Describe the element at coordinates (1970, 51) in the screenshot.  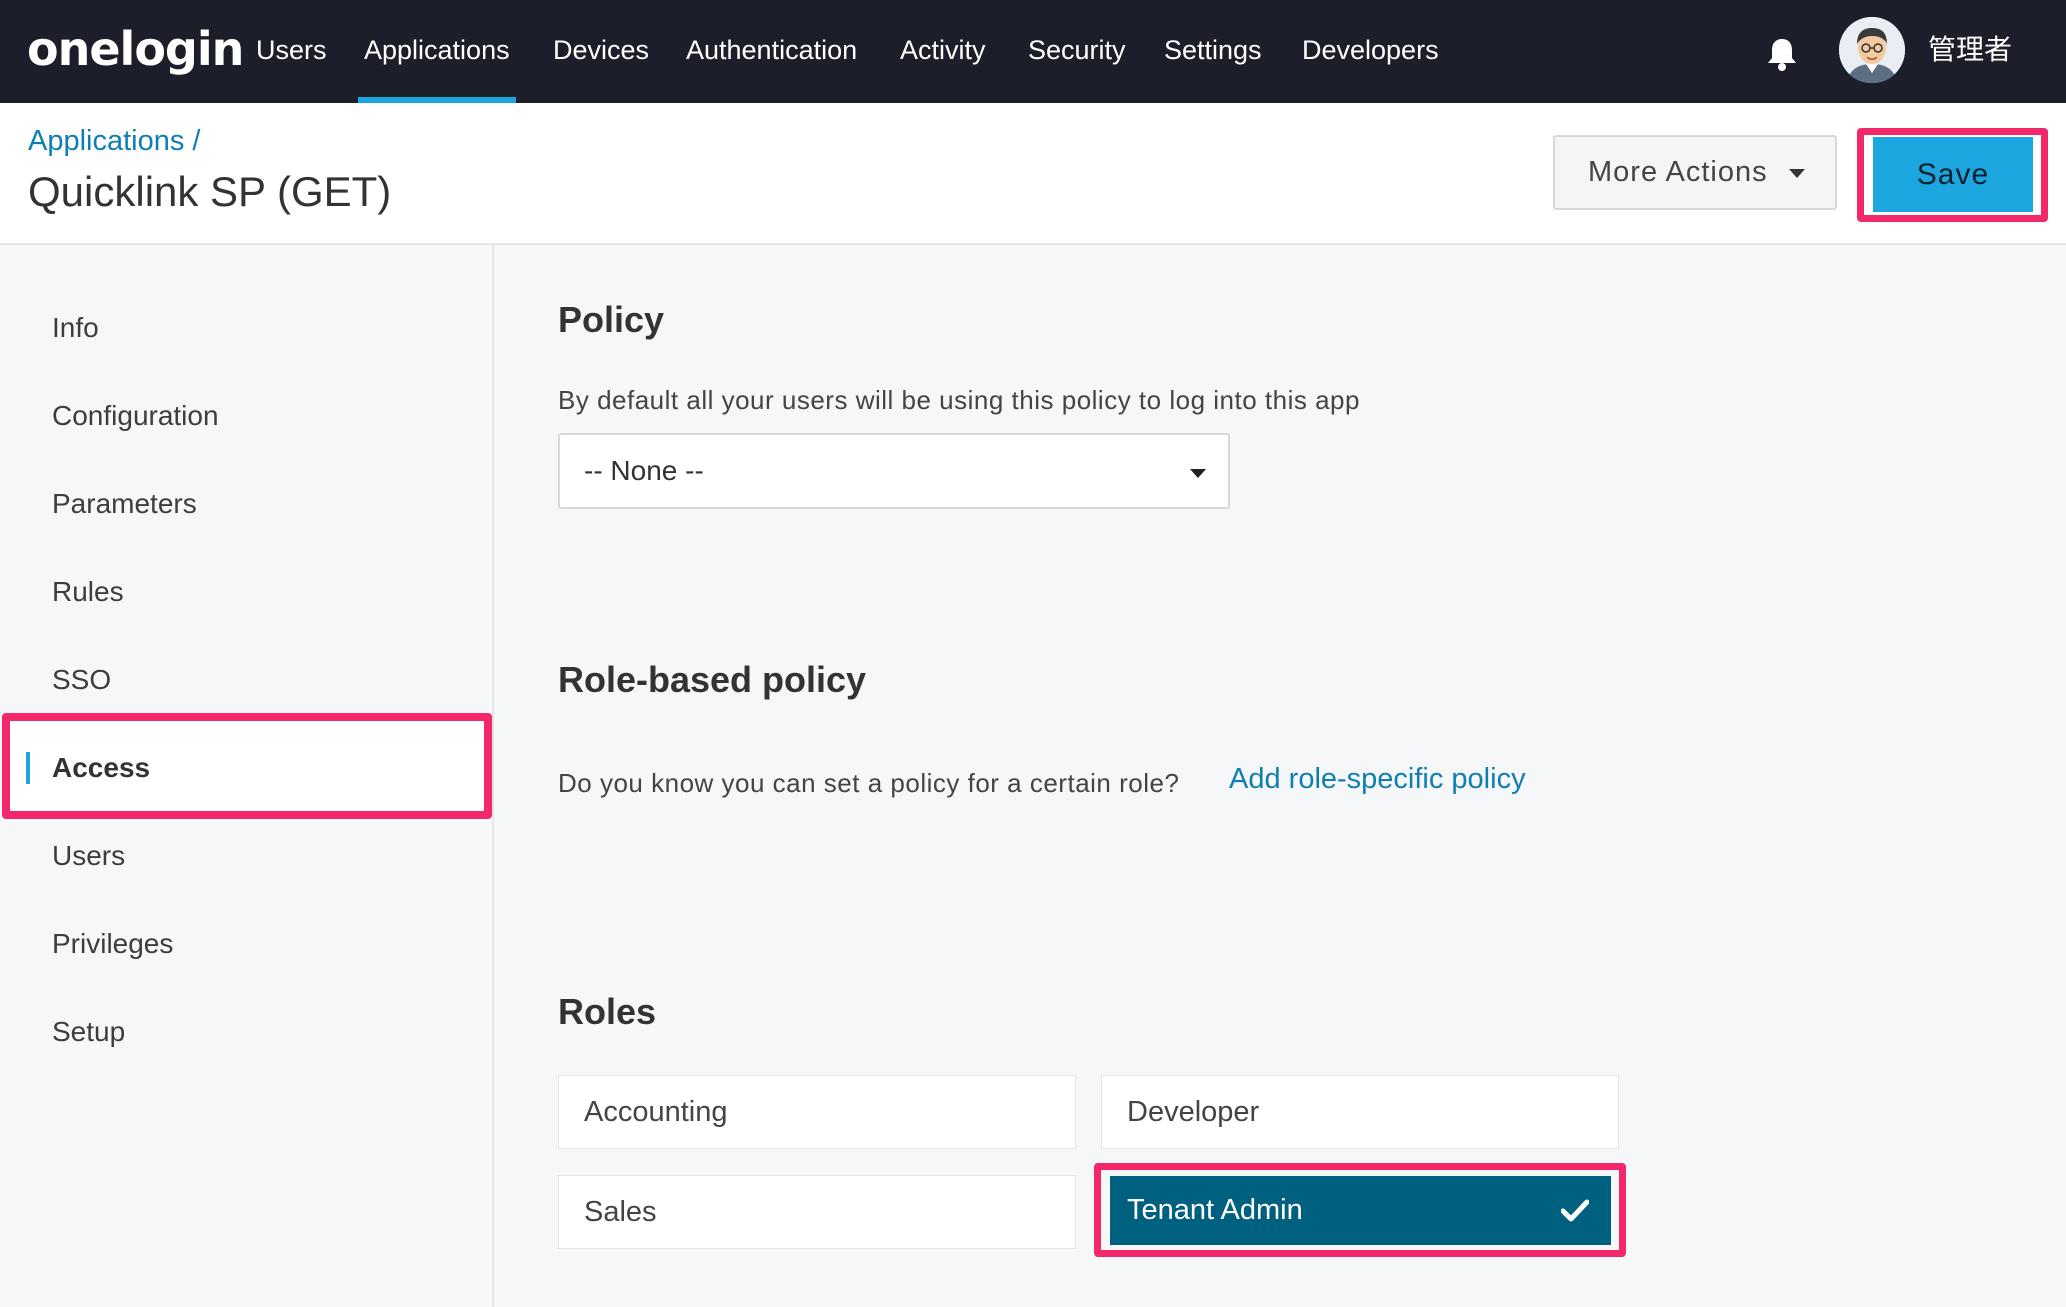
I see `username-label: 管理者` at that location.